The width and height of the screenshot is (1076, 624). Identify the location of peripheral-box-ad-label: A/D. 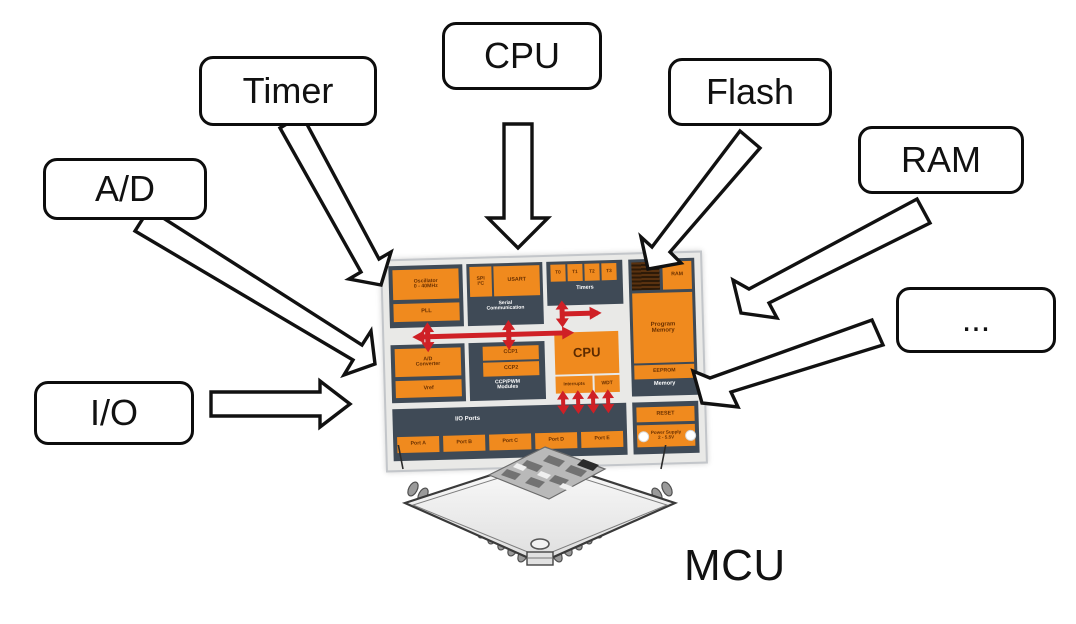
(124, 188).